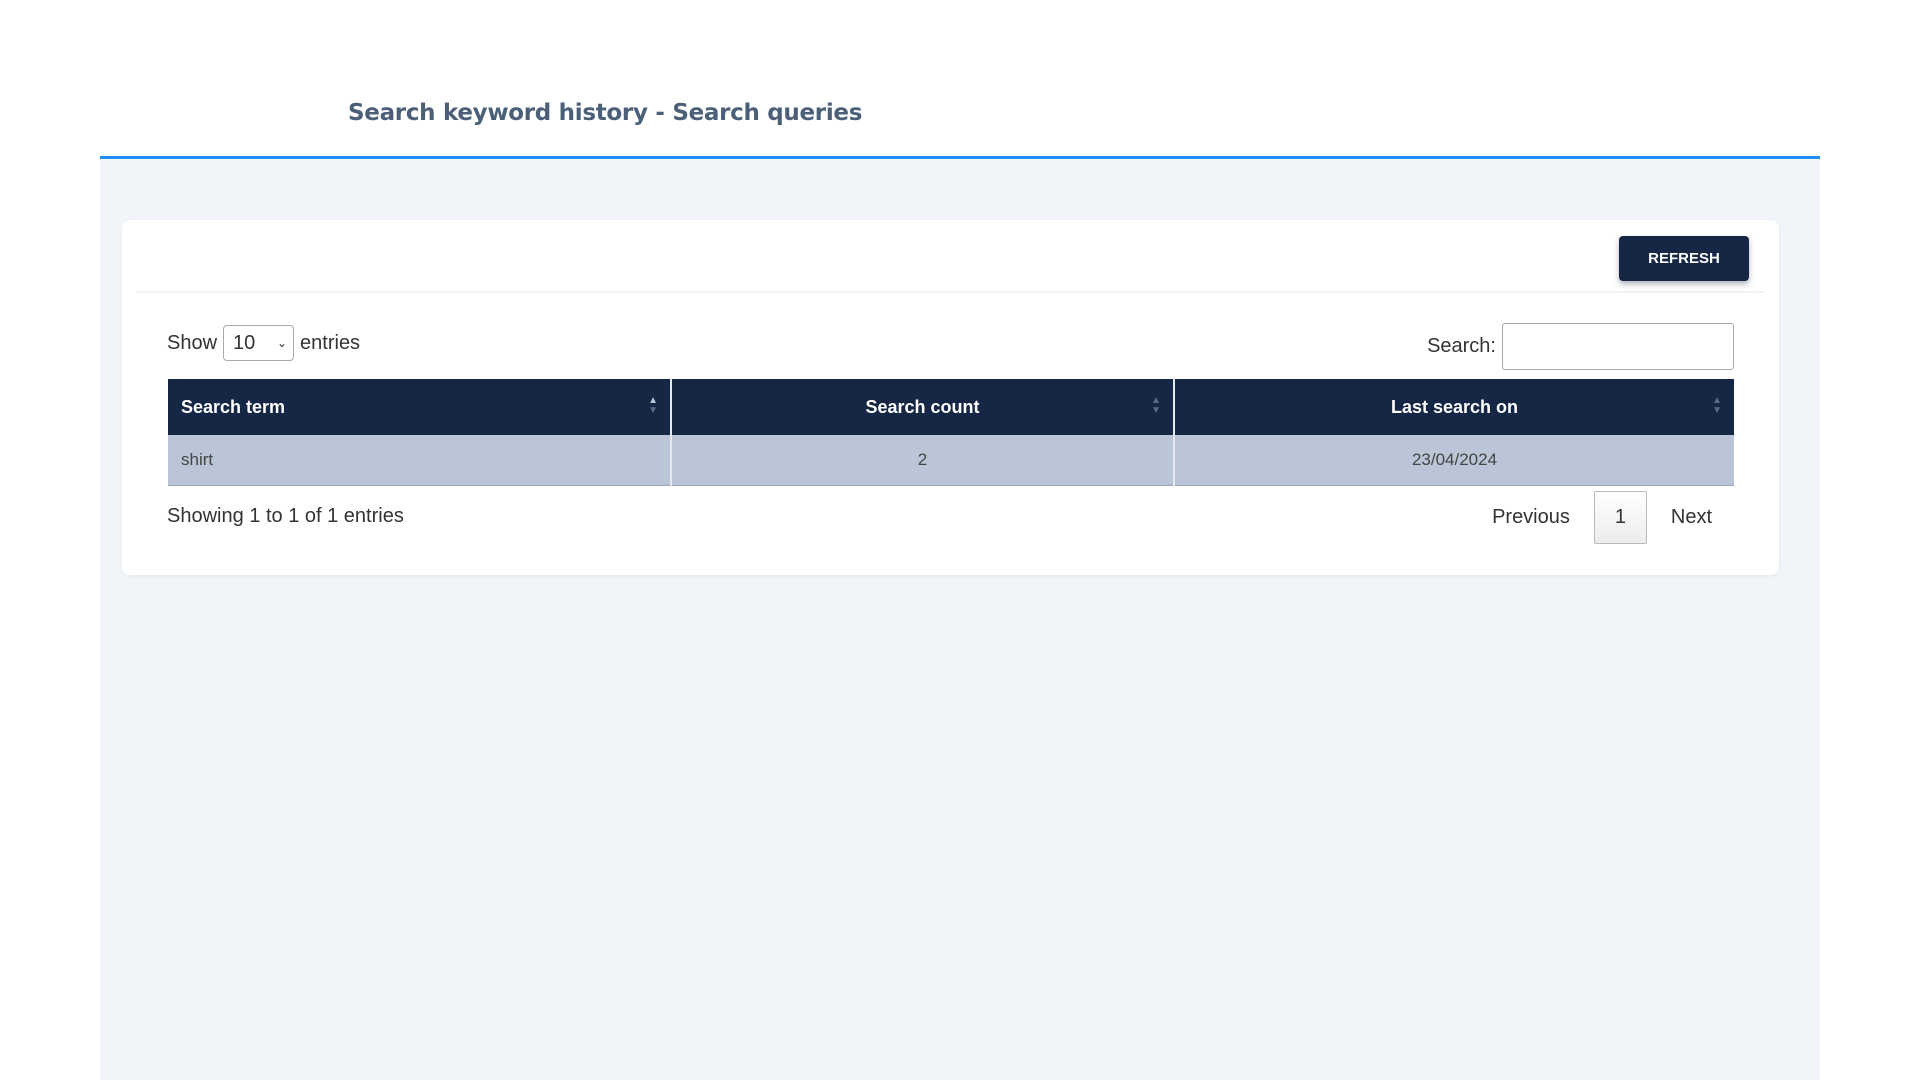 Image resolution: width=1920 pixels, height=1080 pixels. I want to click on pagination: Previous 1 Next, so click(1602, 517).